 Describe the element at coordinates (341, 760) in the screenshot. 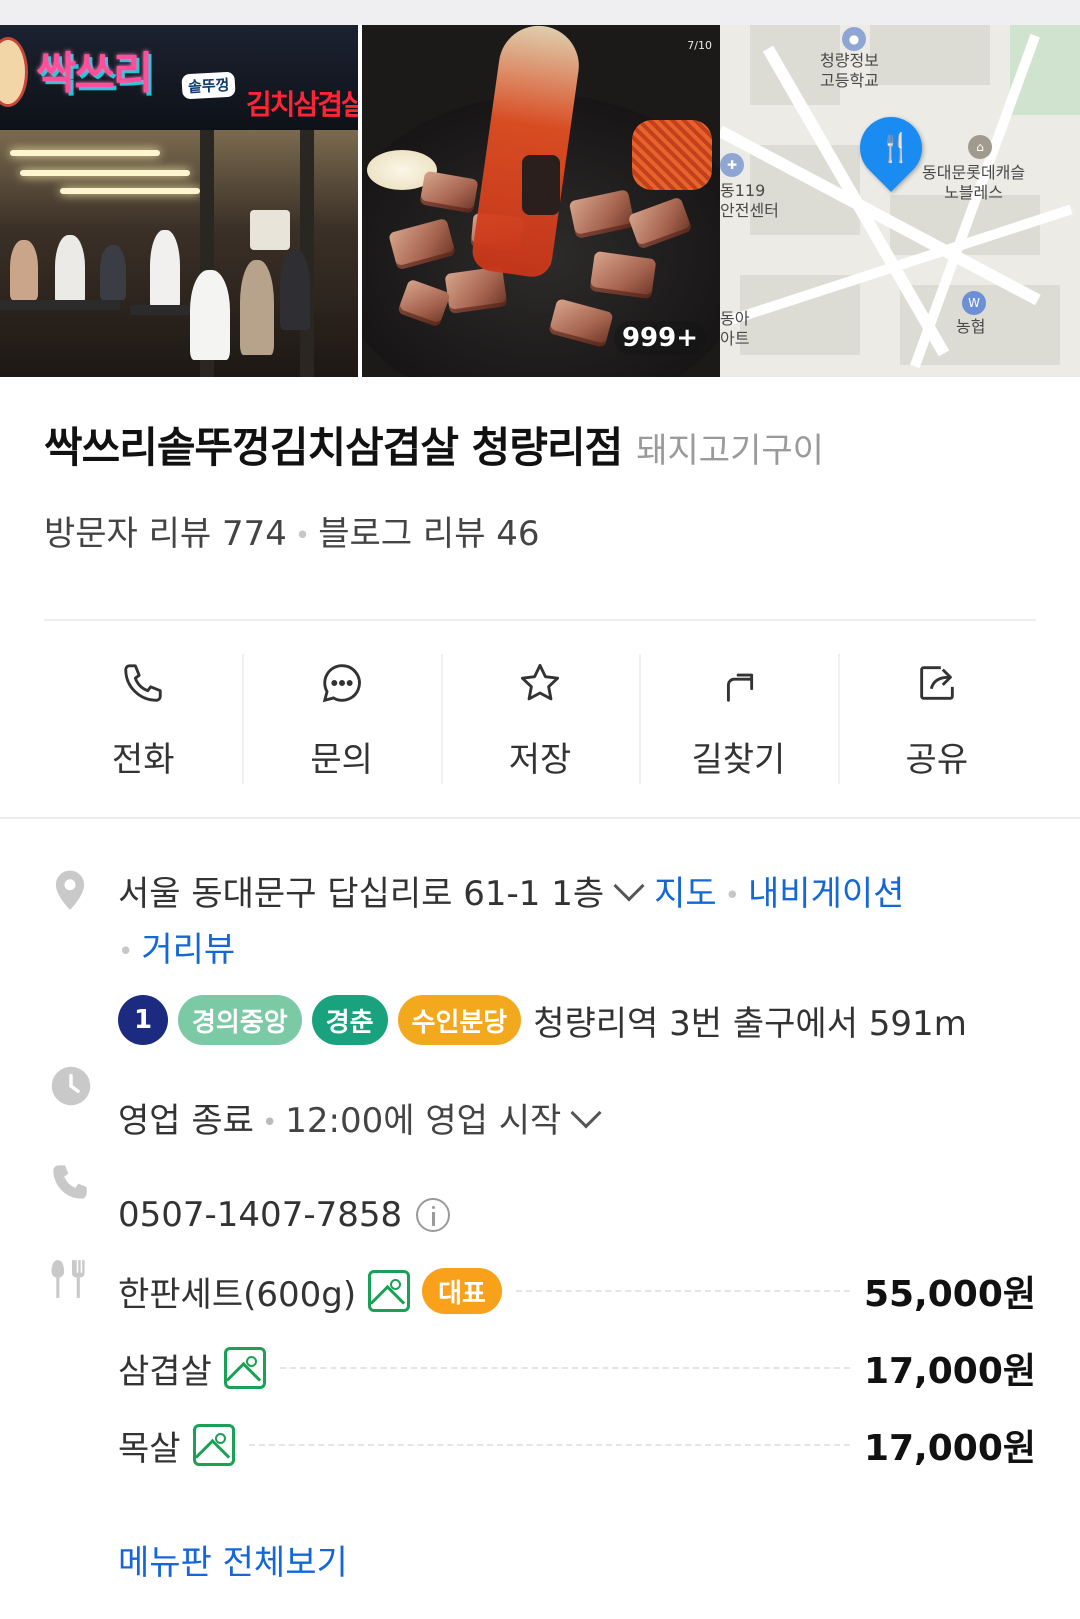

I see `inquiry-label: 문의` at that location.